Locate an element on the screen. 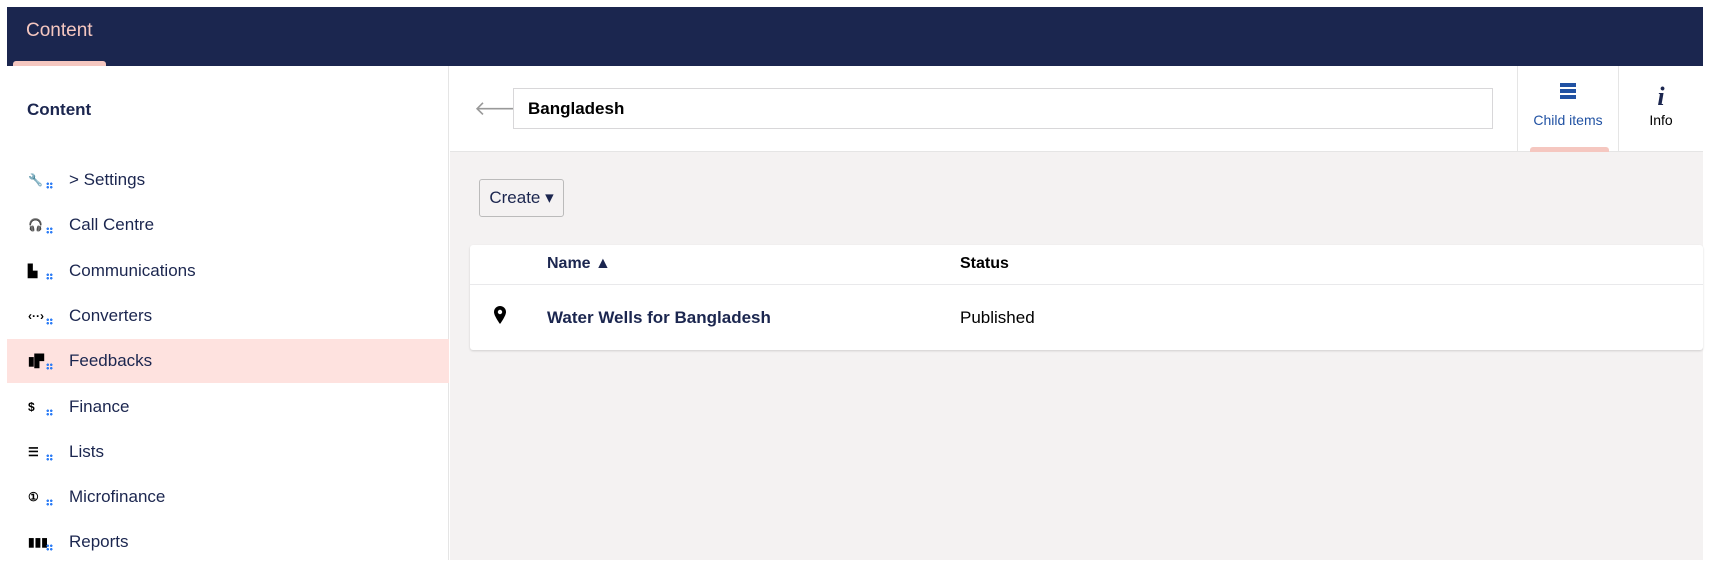 This screenshot has height=569, width=1711. sidebar-item-call-centre: 🎧 Call Centre is located at coordinates (228, 225).